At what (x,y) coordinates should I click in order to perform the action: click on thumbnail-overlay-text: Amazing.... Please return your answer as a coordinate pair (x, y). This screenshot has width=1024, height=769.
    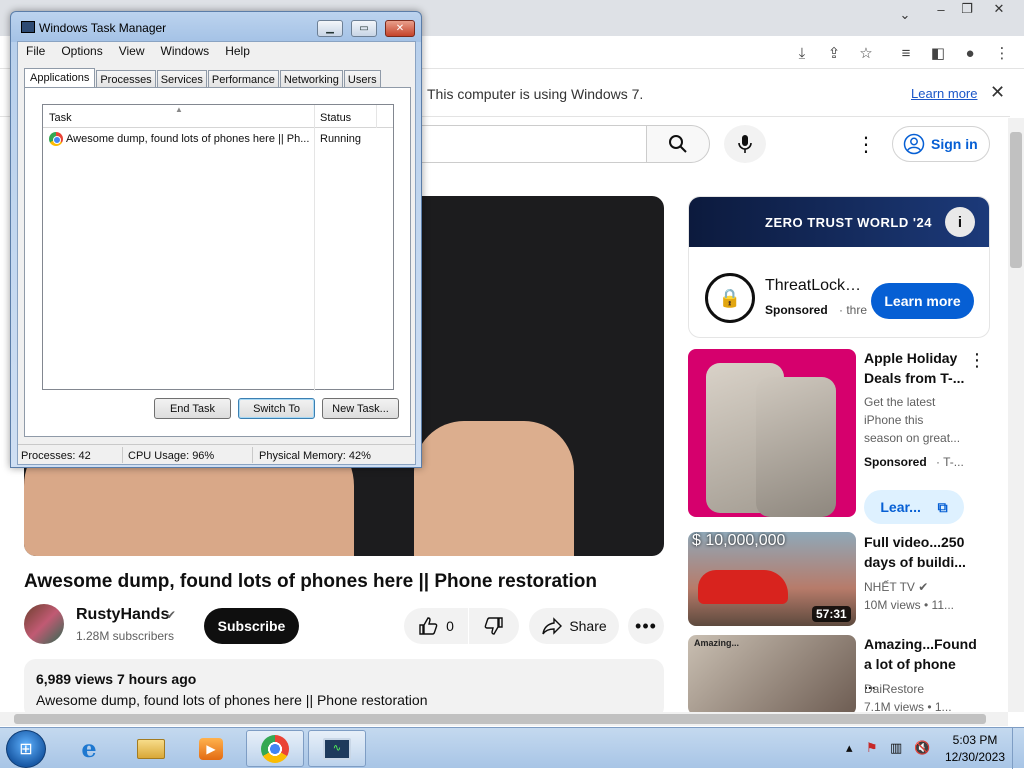
    Looking at the image, I should click on (717, 643).